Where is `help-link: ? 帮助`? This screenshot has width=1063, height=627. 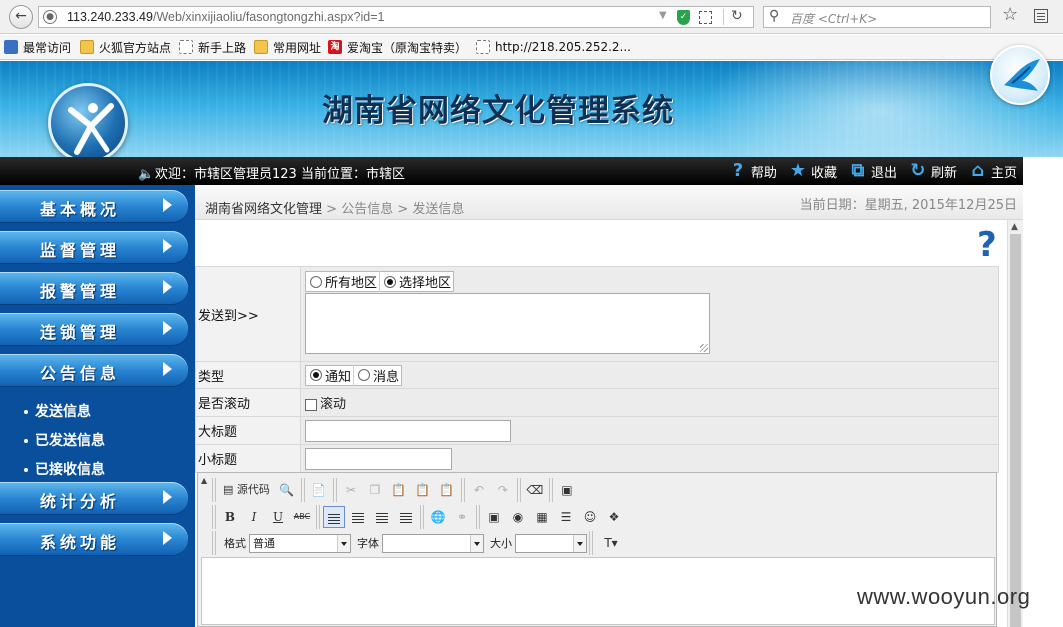 help-link: ? 帮助 is located at coordinates (752, 171).